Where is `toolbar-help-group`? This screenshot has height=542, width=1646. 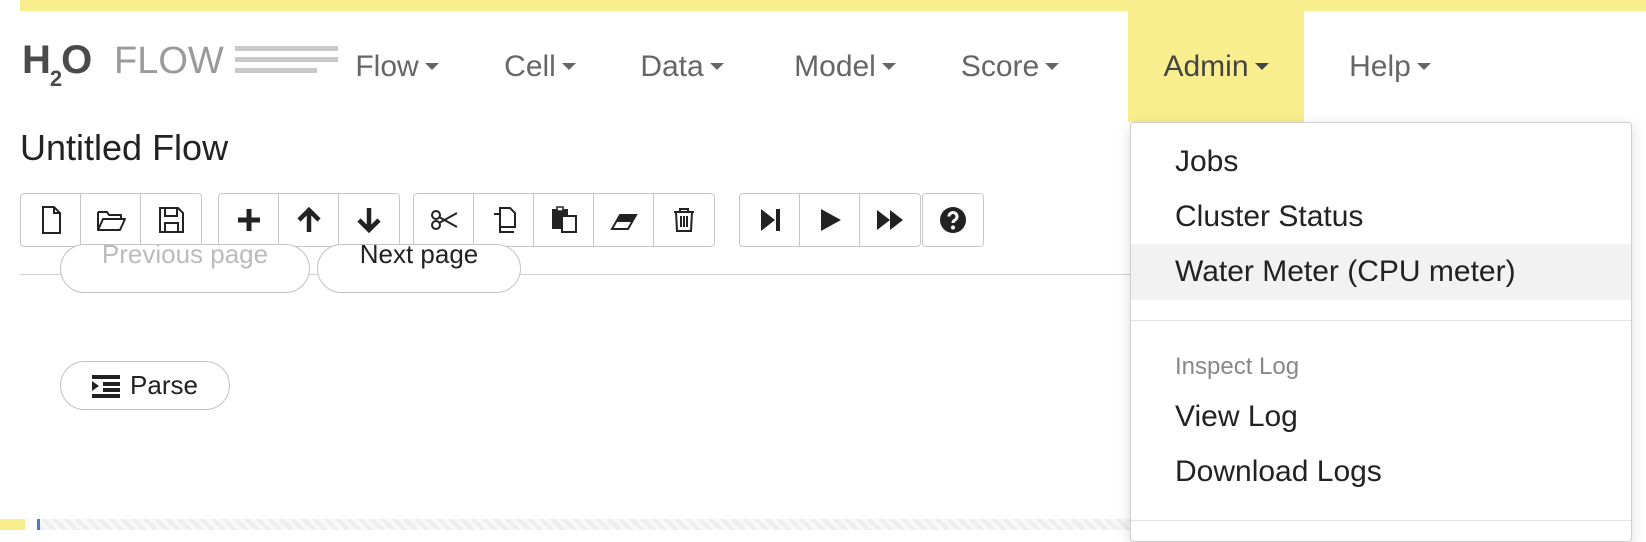 toolbar-help-group is located at coordinates (953, 220).